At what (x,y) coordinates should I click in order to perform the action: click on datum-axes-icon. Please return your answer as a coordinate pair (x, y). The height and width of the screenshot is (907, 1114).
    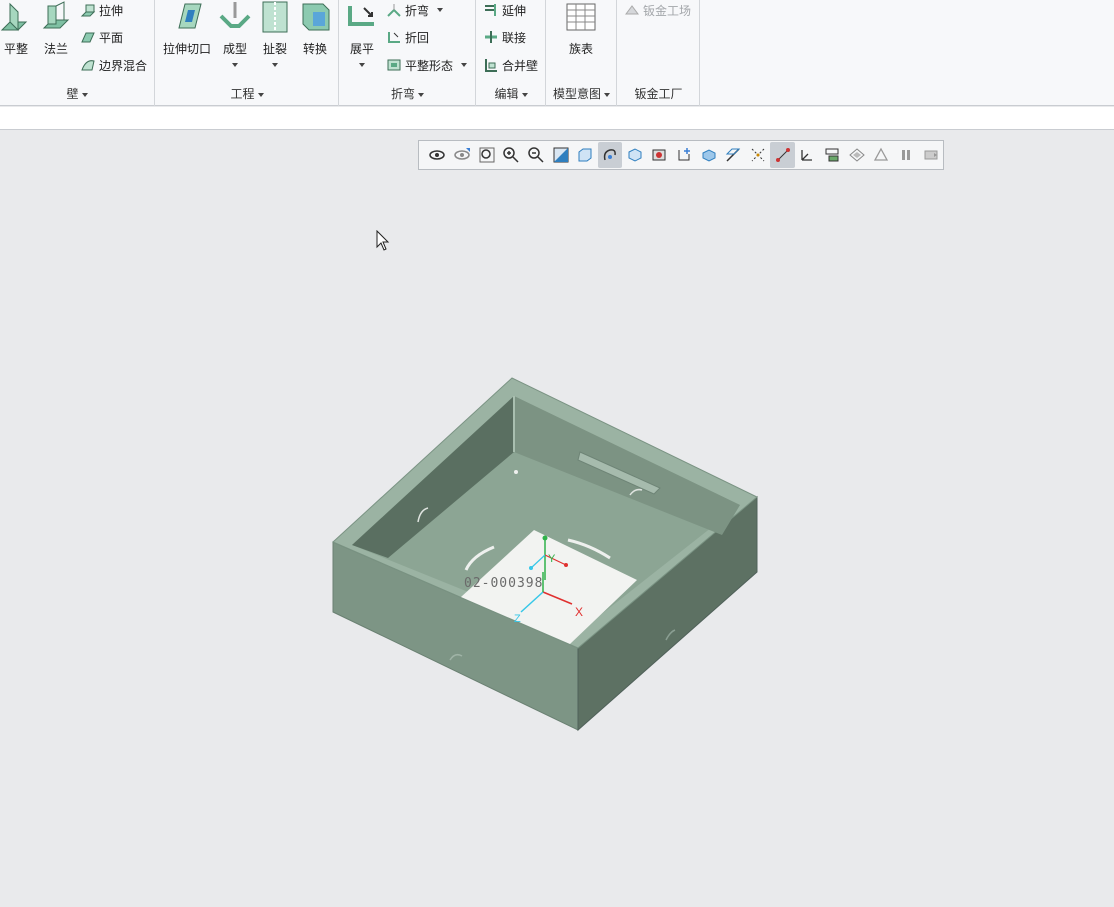
    Looking at the image, I should click on (758, 155).